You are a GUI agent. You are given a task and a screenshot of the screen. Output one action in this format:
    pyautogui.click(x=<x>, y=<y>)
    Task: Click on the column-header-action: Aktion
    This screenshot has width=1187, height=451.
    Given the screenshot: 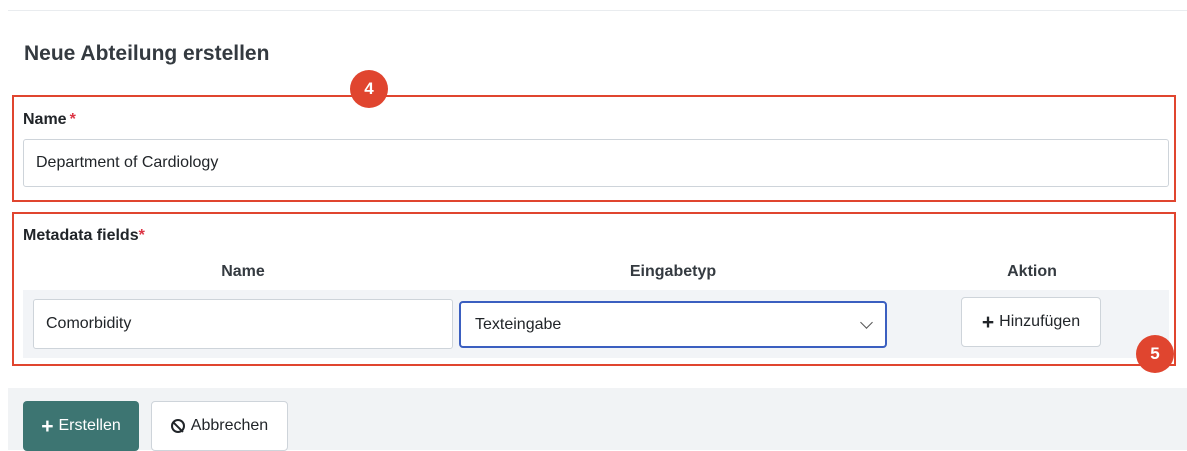 What is the action you would take?
    pyautogui.click(x=1032, y=271)
    